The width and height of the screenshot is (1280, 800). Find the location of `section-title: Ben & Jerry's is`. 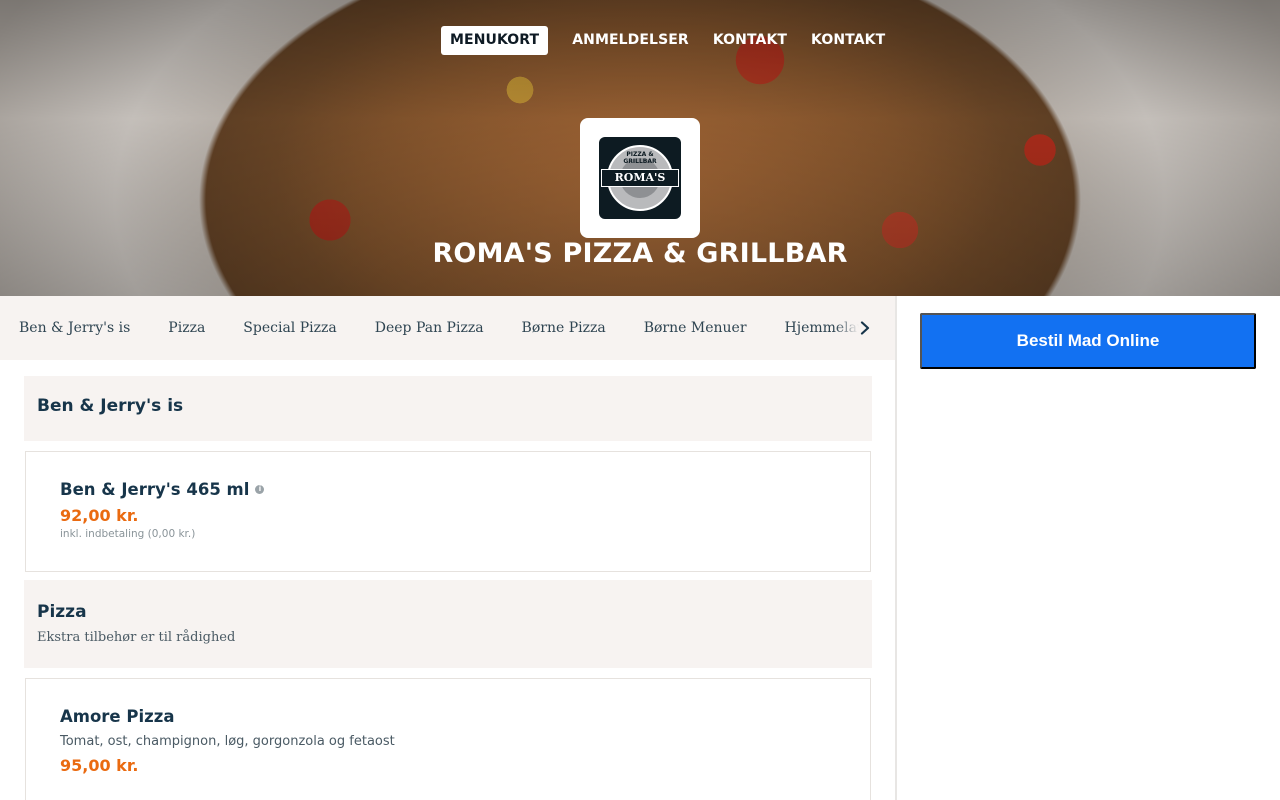

section-title: Ben & Jerry's is is located at coordinates (110, 406).